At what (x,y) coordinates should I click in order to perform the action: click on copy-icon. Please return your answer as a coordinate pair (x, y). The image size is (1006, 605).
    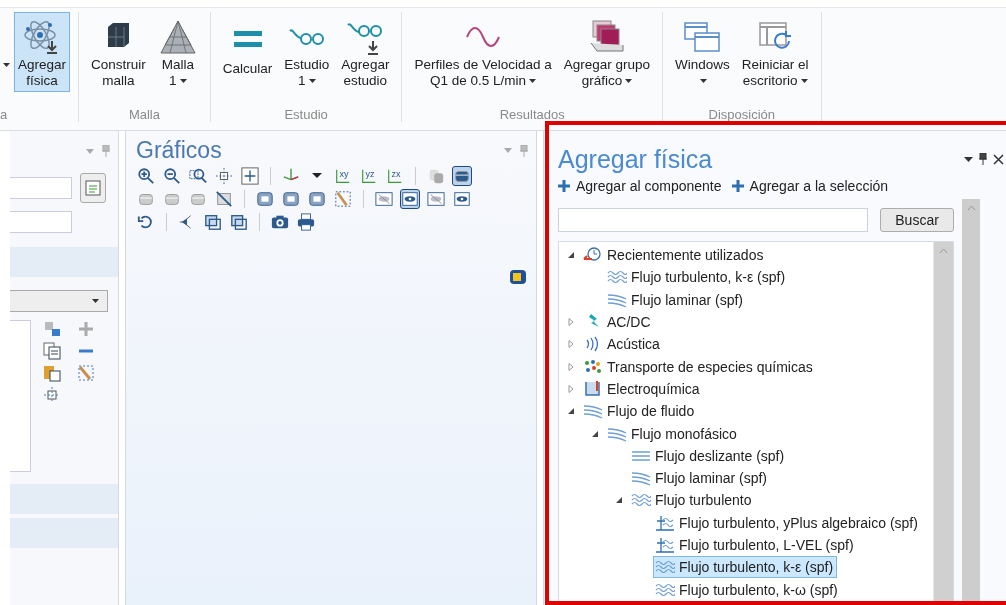
    Looking at the image, I should click on (52, 351).